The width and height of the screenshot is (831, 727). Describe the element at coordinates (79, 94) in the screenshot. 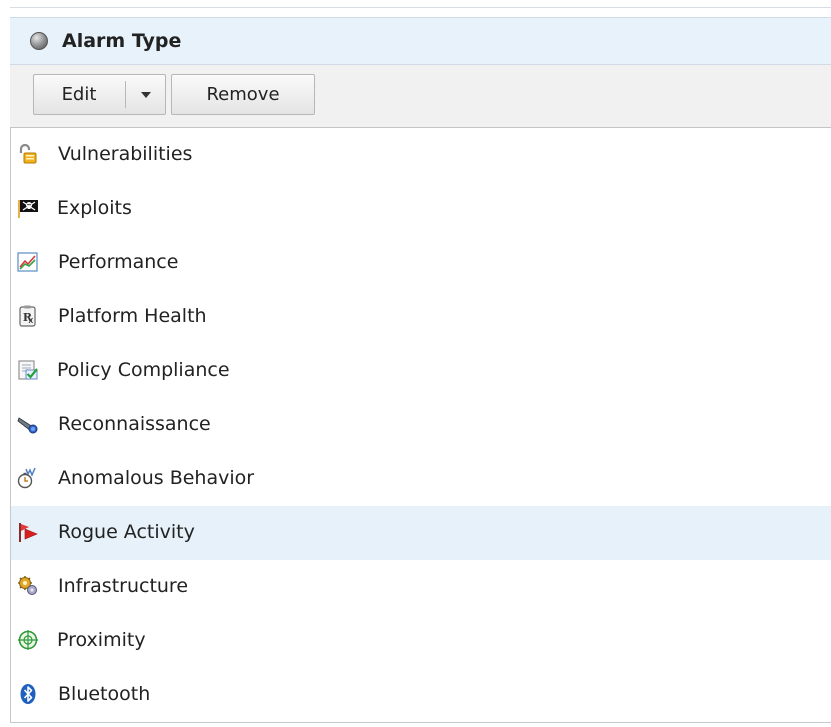

I see `edit-button: Edit` at that location.